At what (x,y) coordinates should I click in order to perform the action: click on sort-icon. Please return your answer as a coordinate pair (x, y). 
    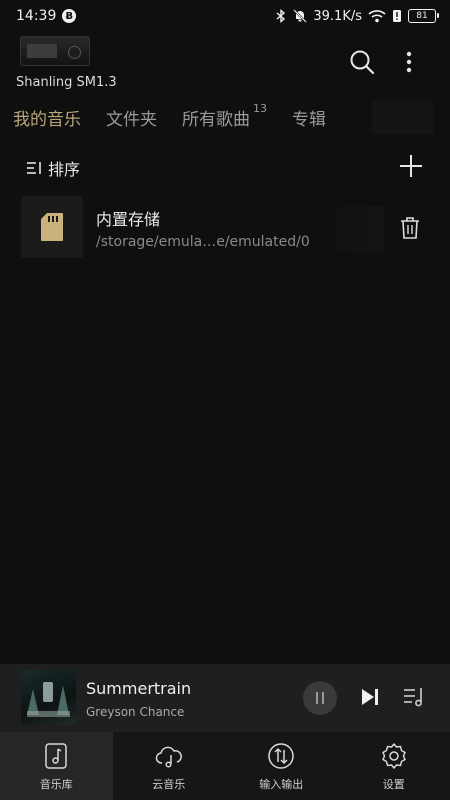
    Looking at the image, I should click on (34, 168).